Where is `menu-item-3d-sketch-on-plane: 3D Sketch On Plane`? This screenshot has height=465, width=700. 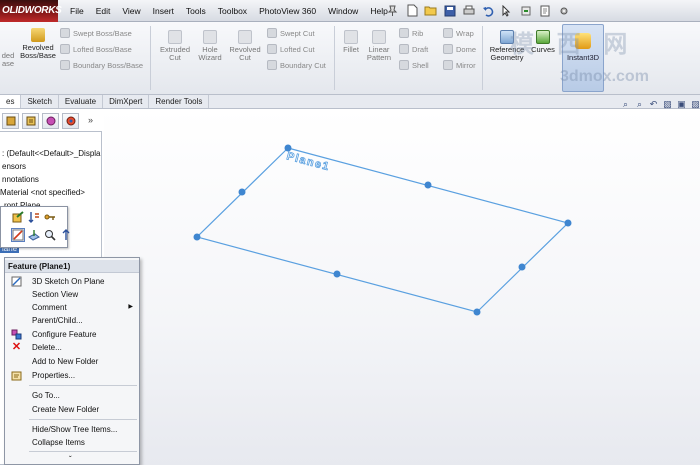 menu-item-3d-sketch-on-plane: 3D Sketch On Plane is located at coordinates (72, 281).